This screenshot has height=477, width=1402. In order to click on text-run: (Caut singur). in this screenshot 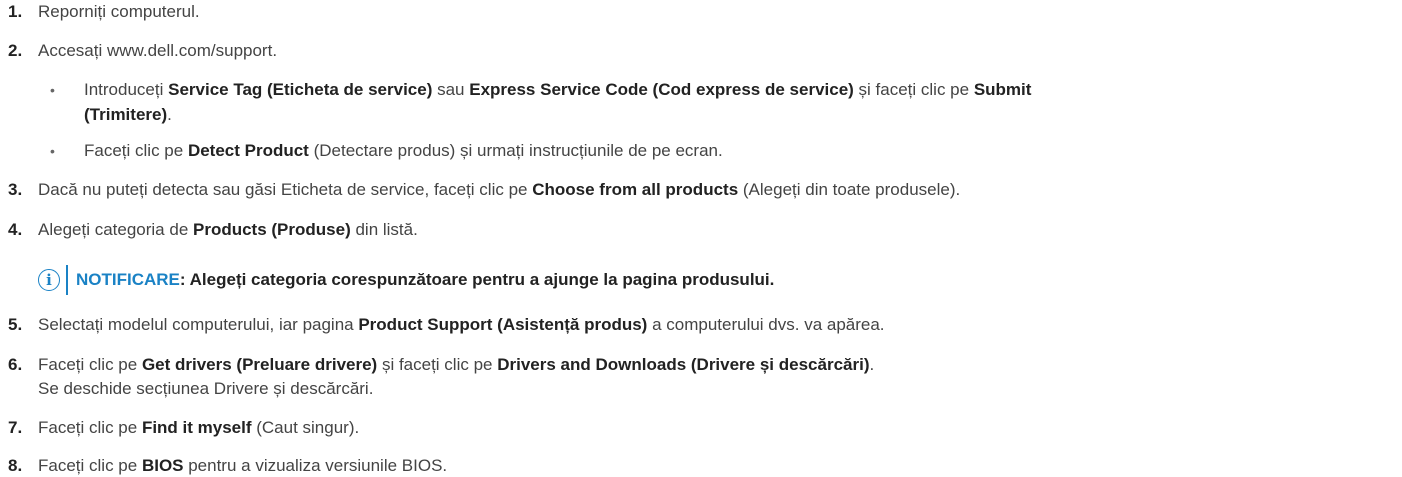, I will do `click(305, 427)`.